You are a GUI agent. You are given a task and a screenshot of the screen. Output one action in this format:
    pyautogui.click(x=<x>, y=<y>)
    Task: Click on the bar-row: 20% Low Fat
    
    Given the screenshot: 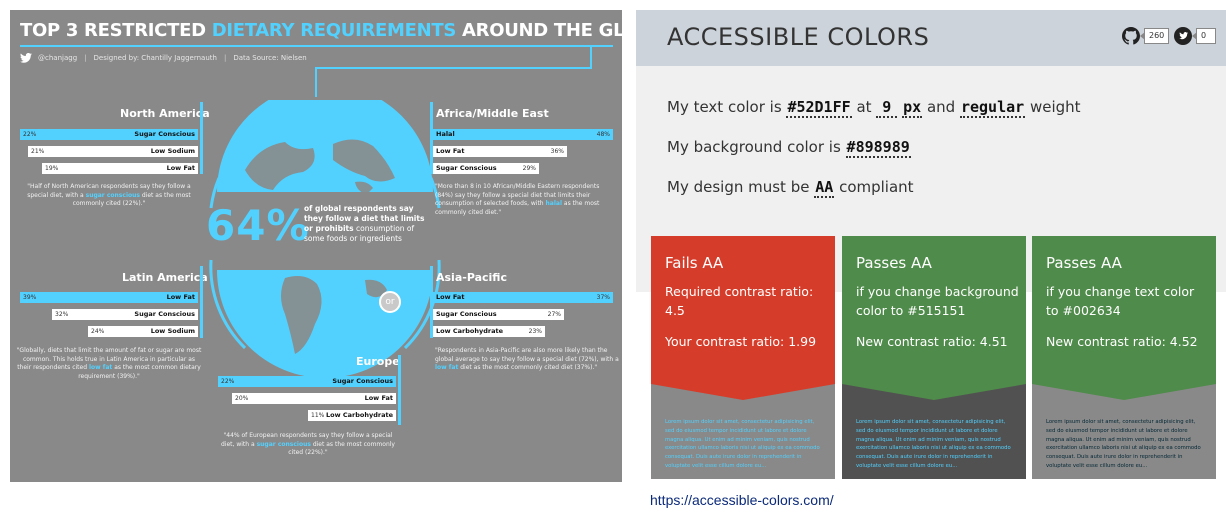 What is the action you would take?
    pyautogui.click(x=314, y=398)
    